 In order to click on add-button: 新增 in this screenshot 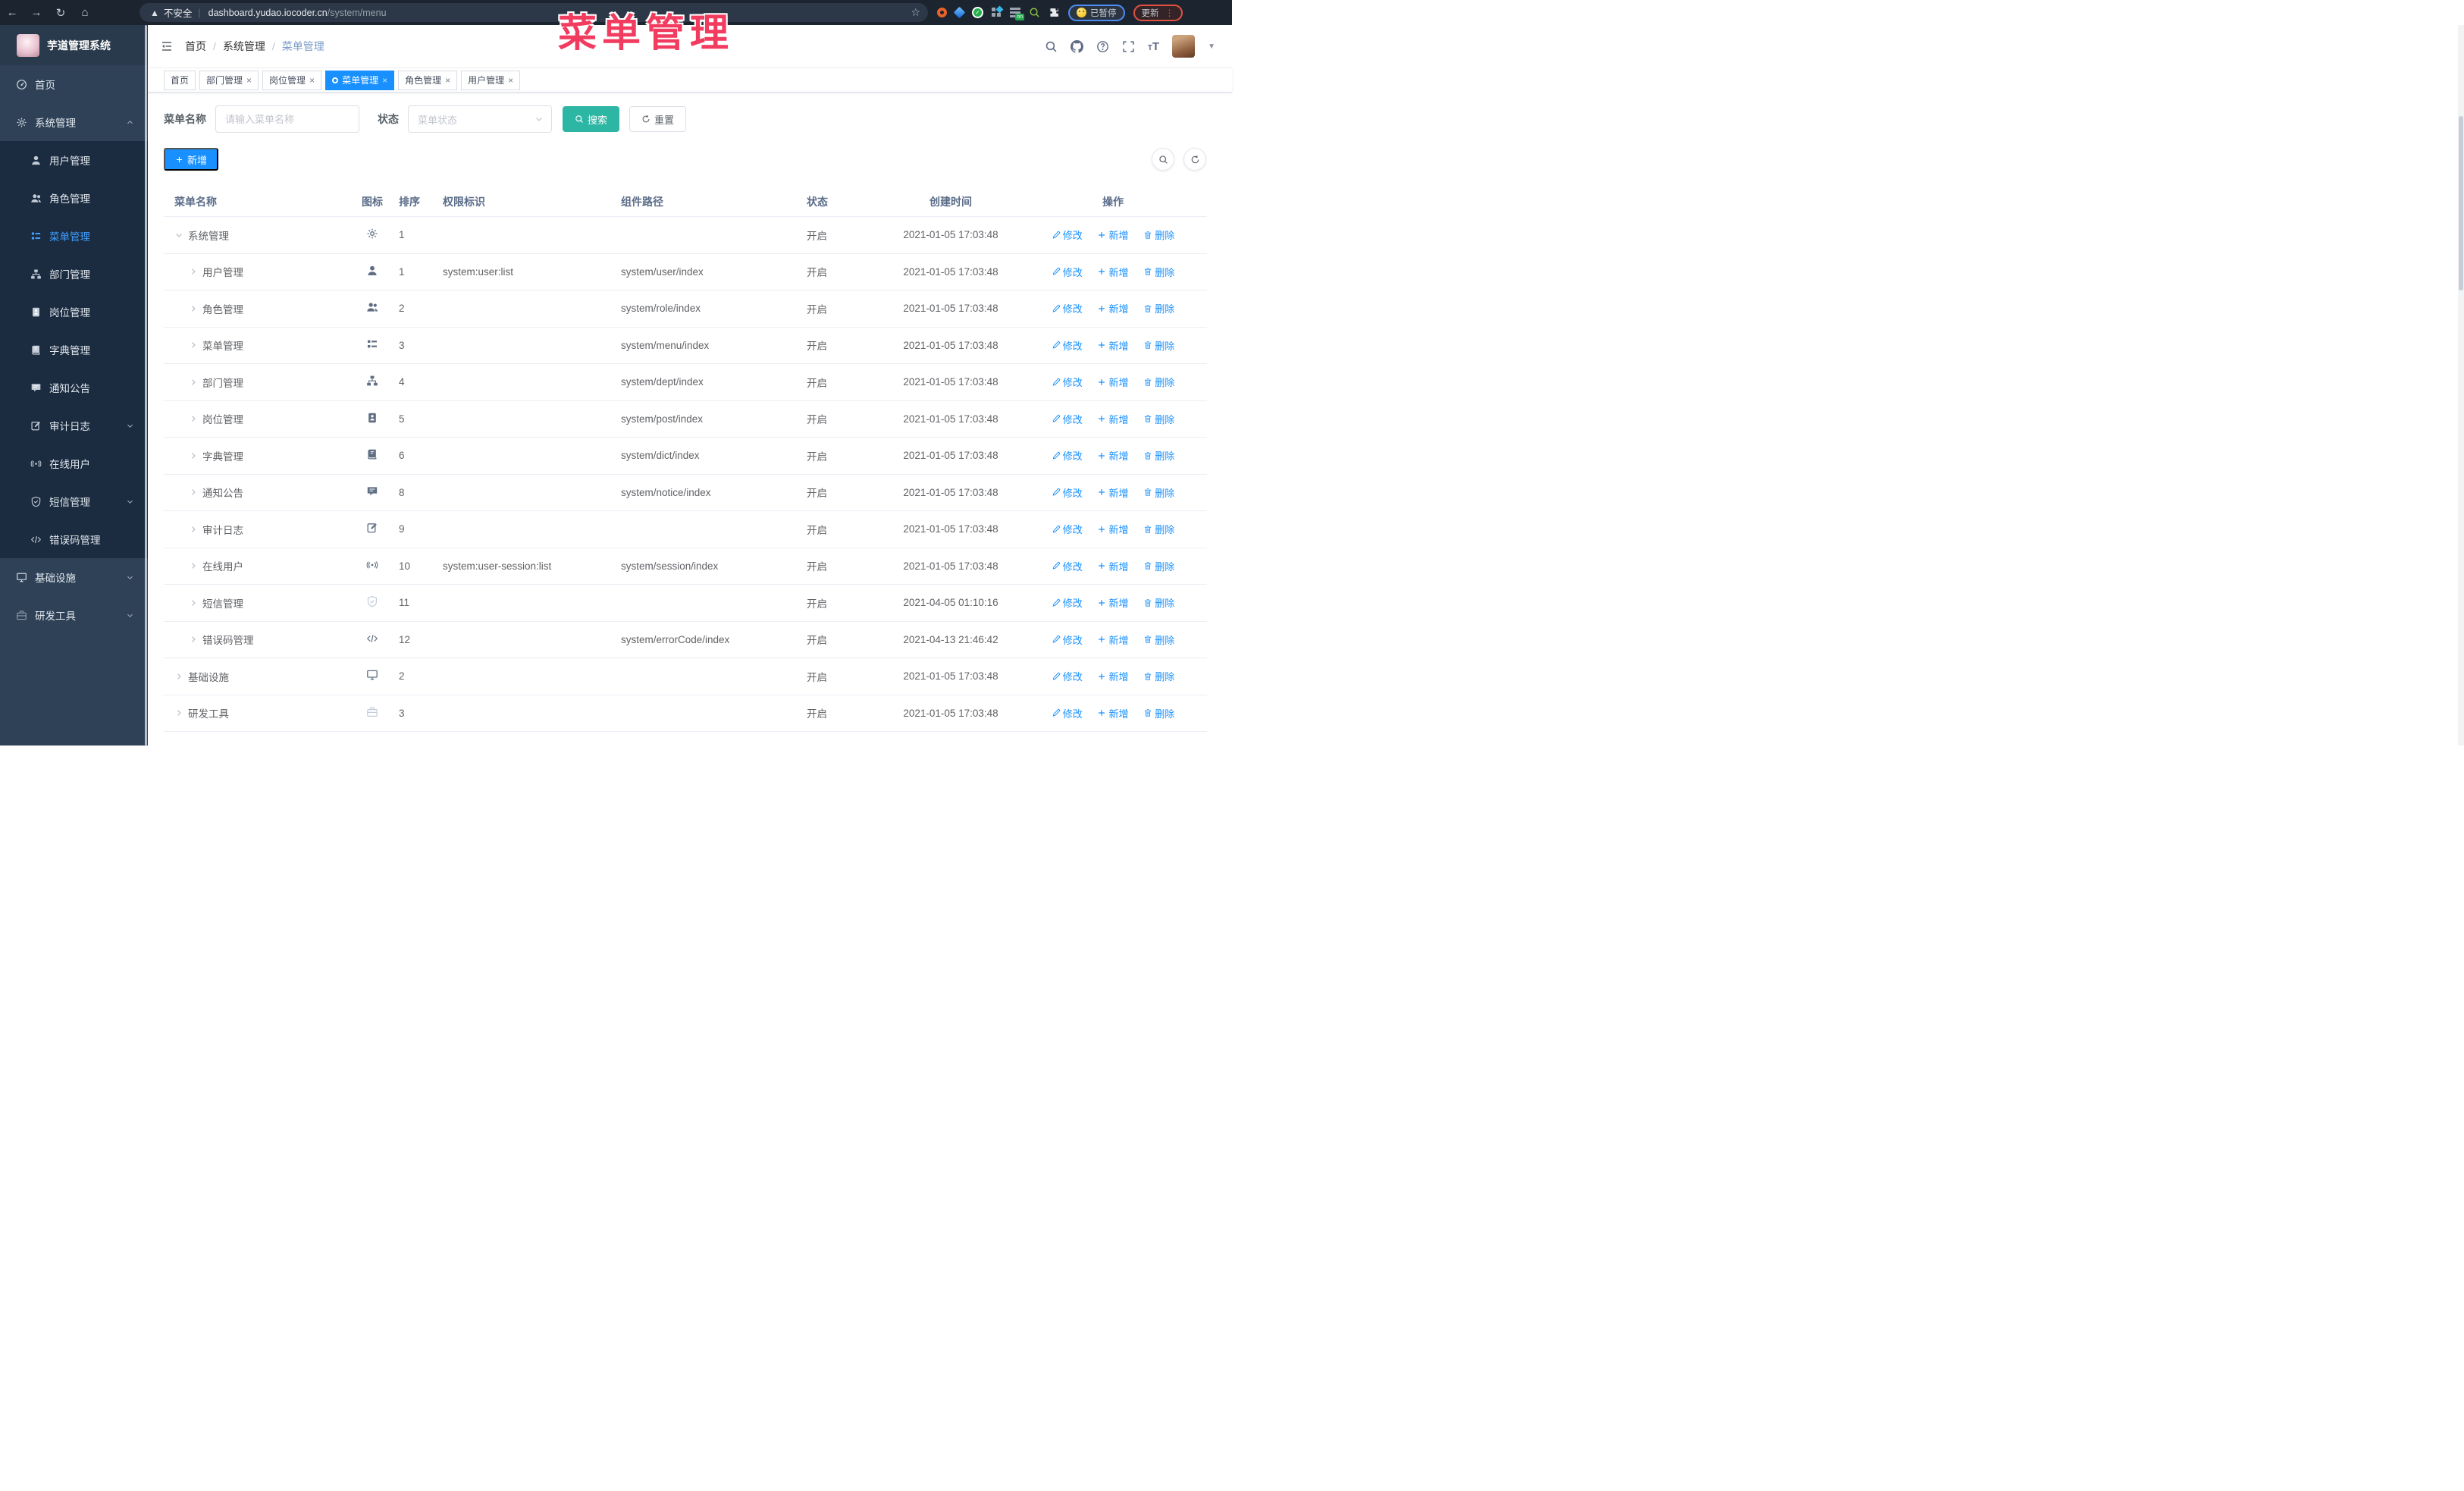, I will do `click(192, 159)`.